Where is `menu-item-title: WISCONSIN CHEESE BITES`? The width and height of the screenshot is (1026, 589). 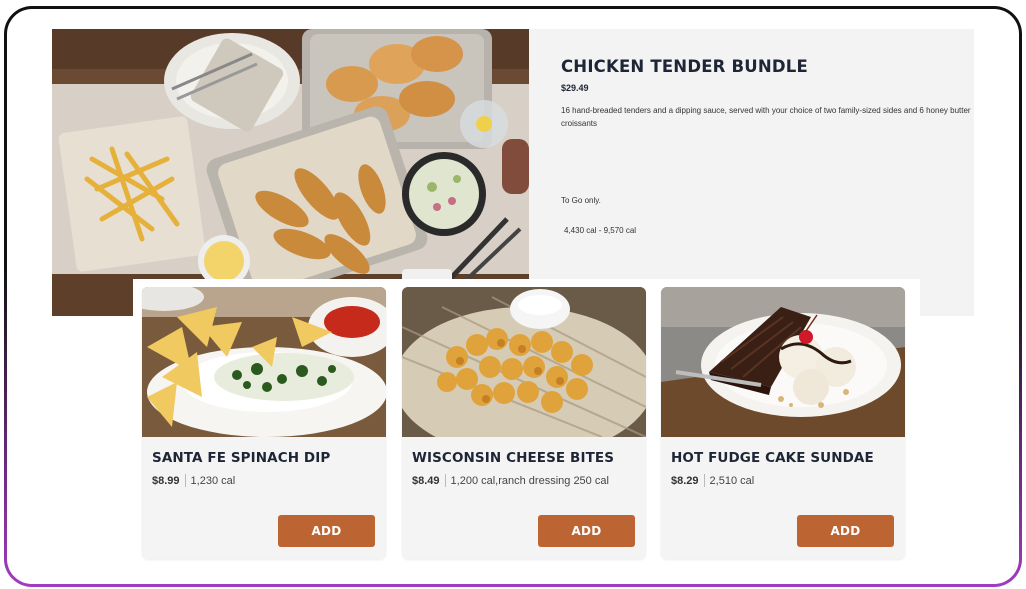
menu-item-title: WISCONSIN CHEESE BITES is located at coordinates (513, 458).